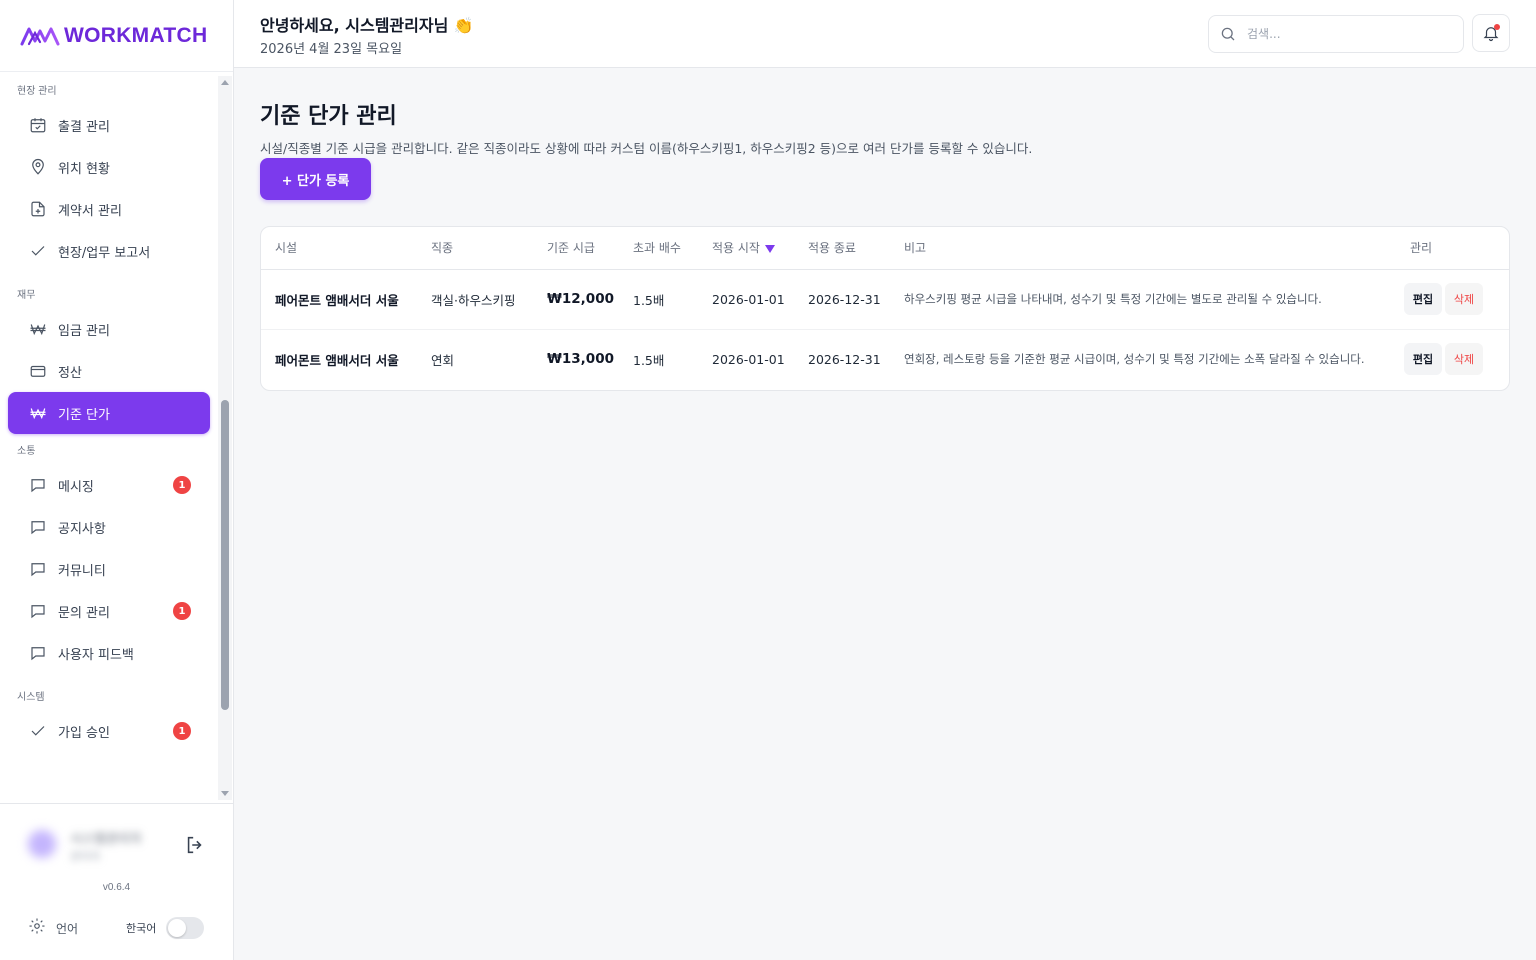 This screenshot has width=1536, height=960. I want to click on sidebar-item-label: 정산, so click(70, 373).